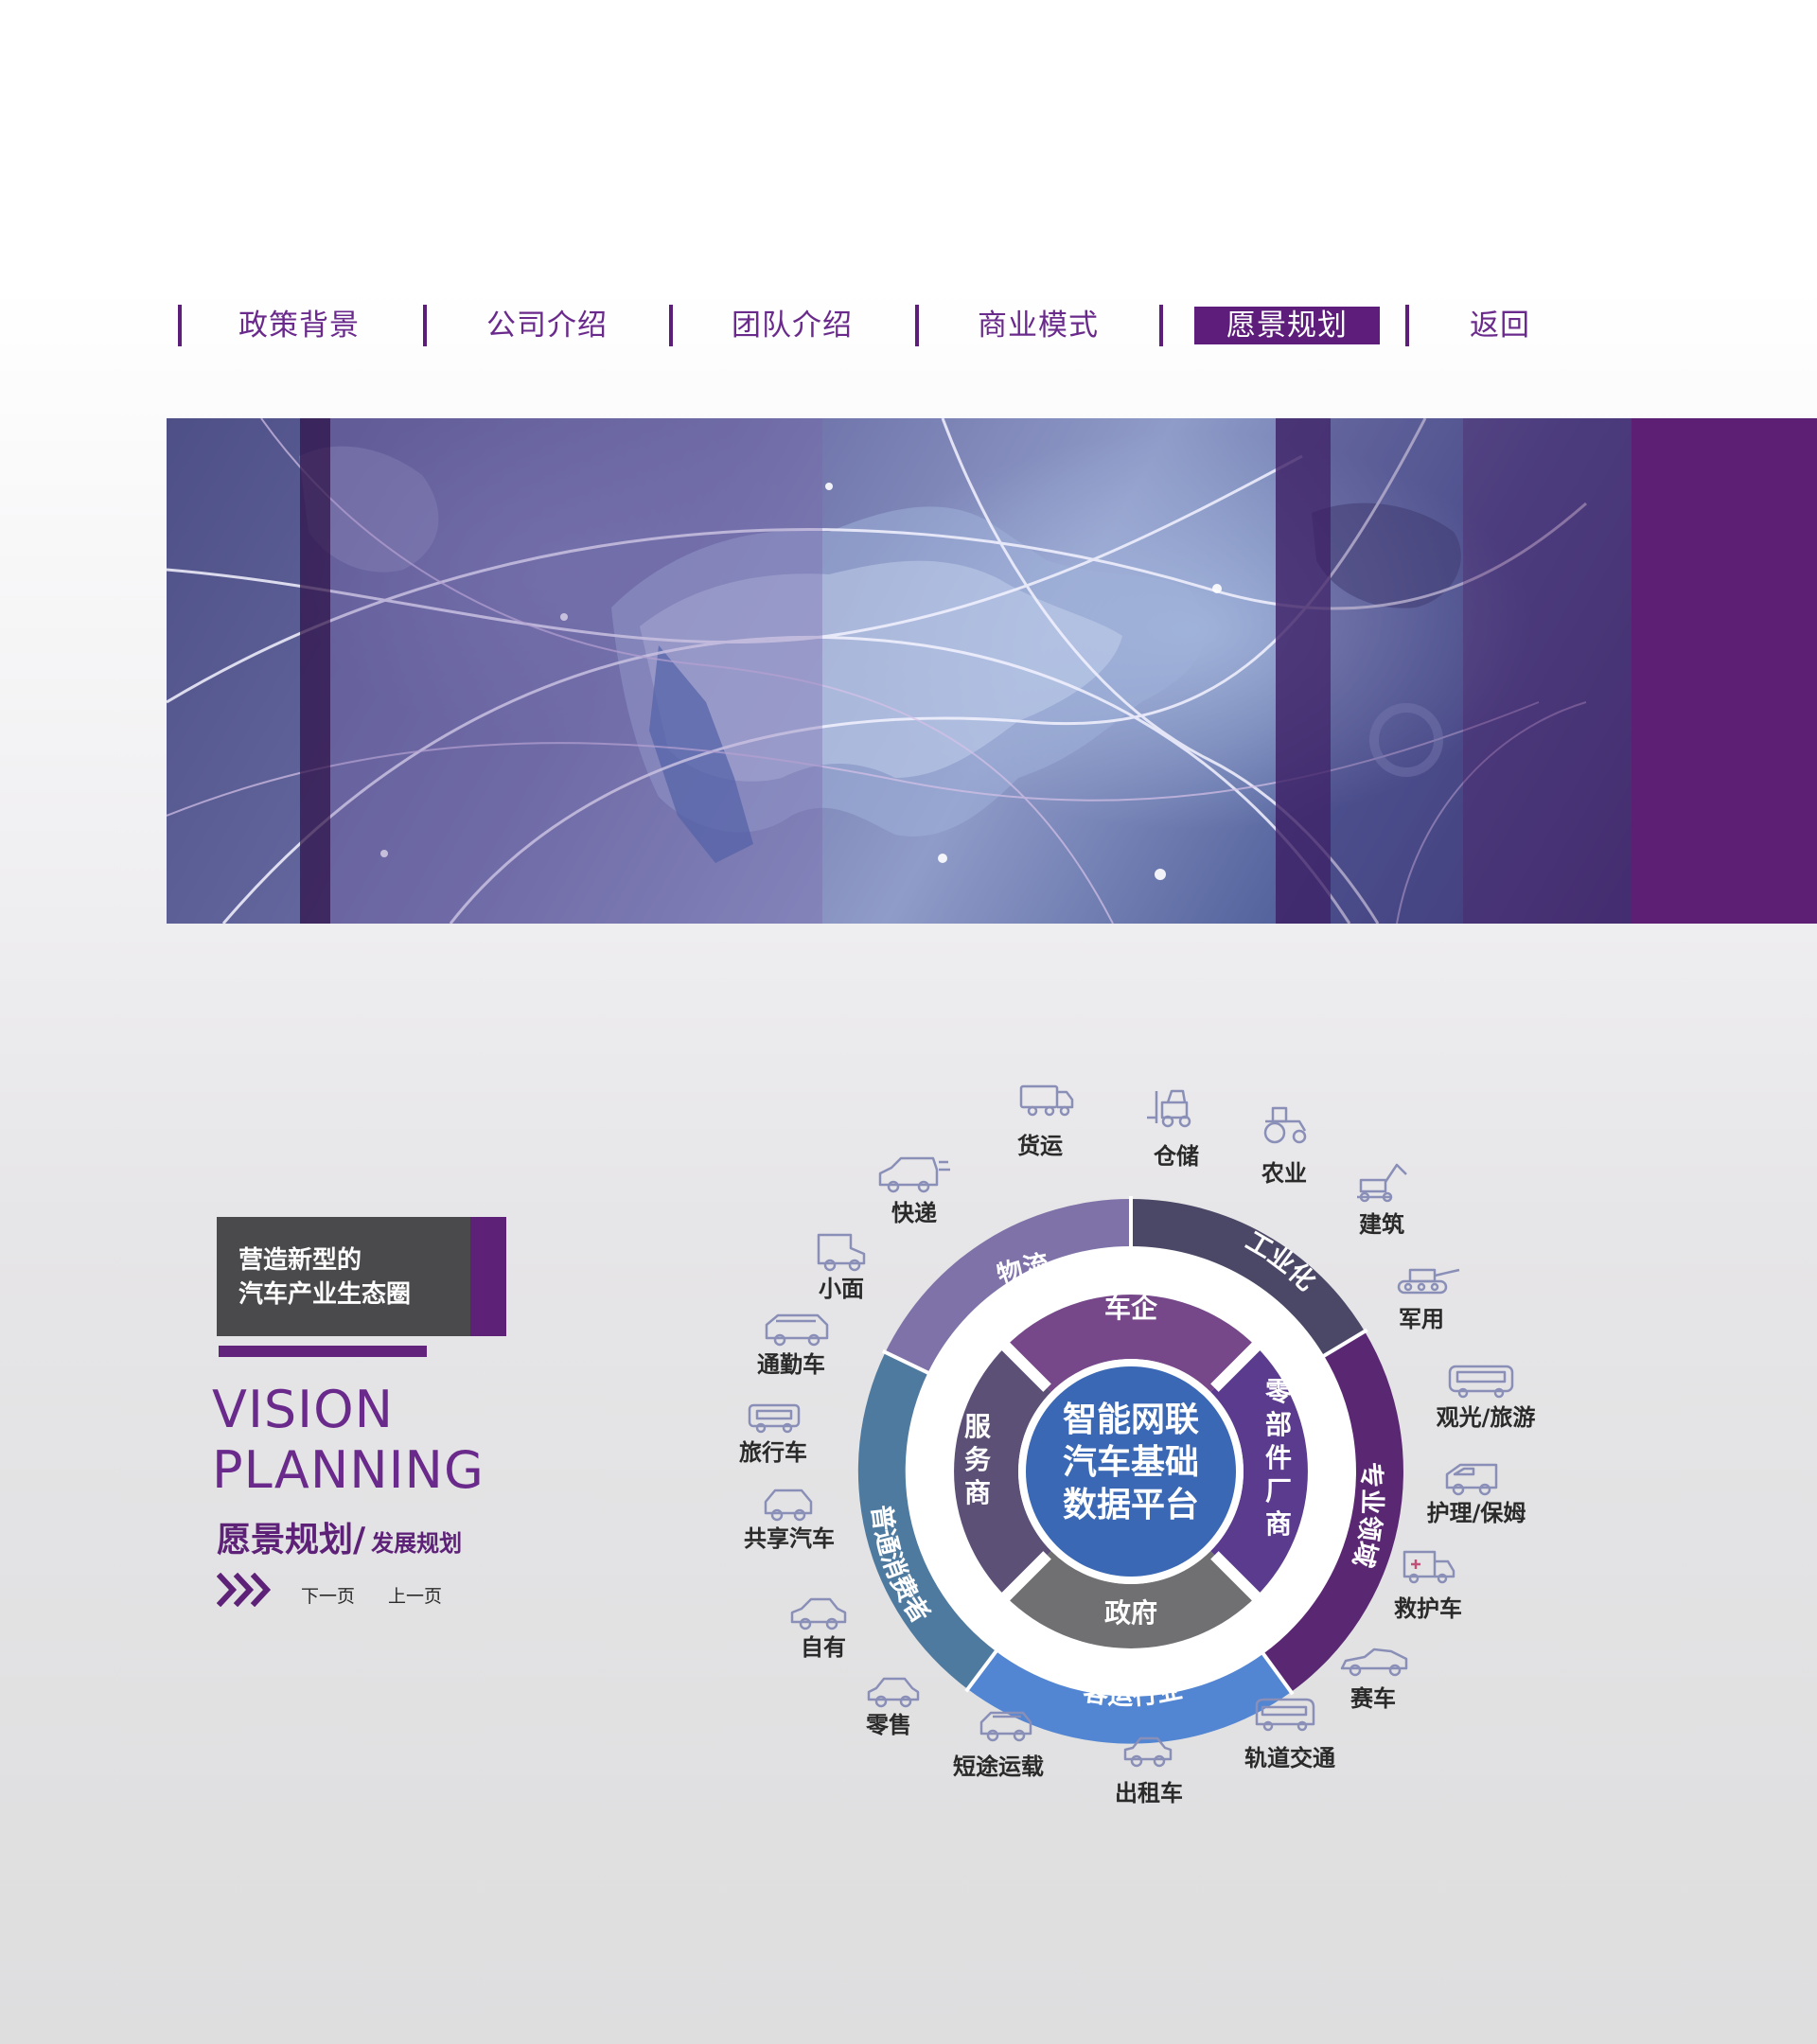 The image size is (1817, 2044). Describe the element at coordinates (1481, 1382) in the screenshot. I see `tour-bus-icon` at that location.